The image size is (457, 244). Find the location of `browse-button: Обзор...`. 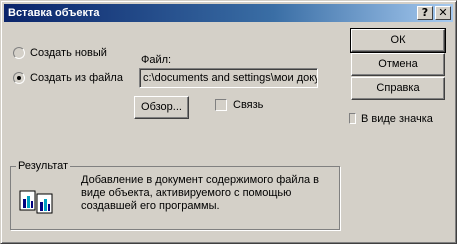

browse-button: Обзор... is located at coordinates (161, 107).